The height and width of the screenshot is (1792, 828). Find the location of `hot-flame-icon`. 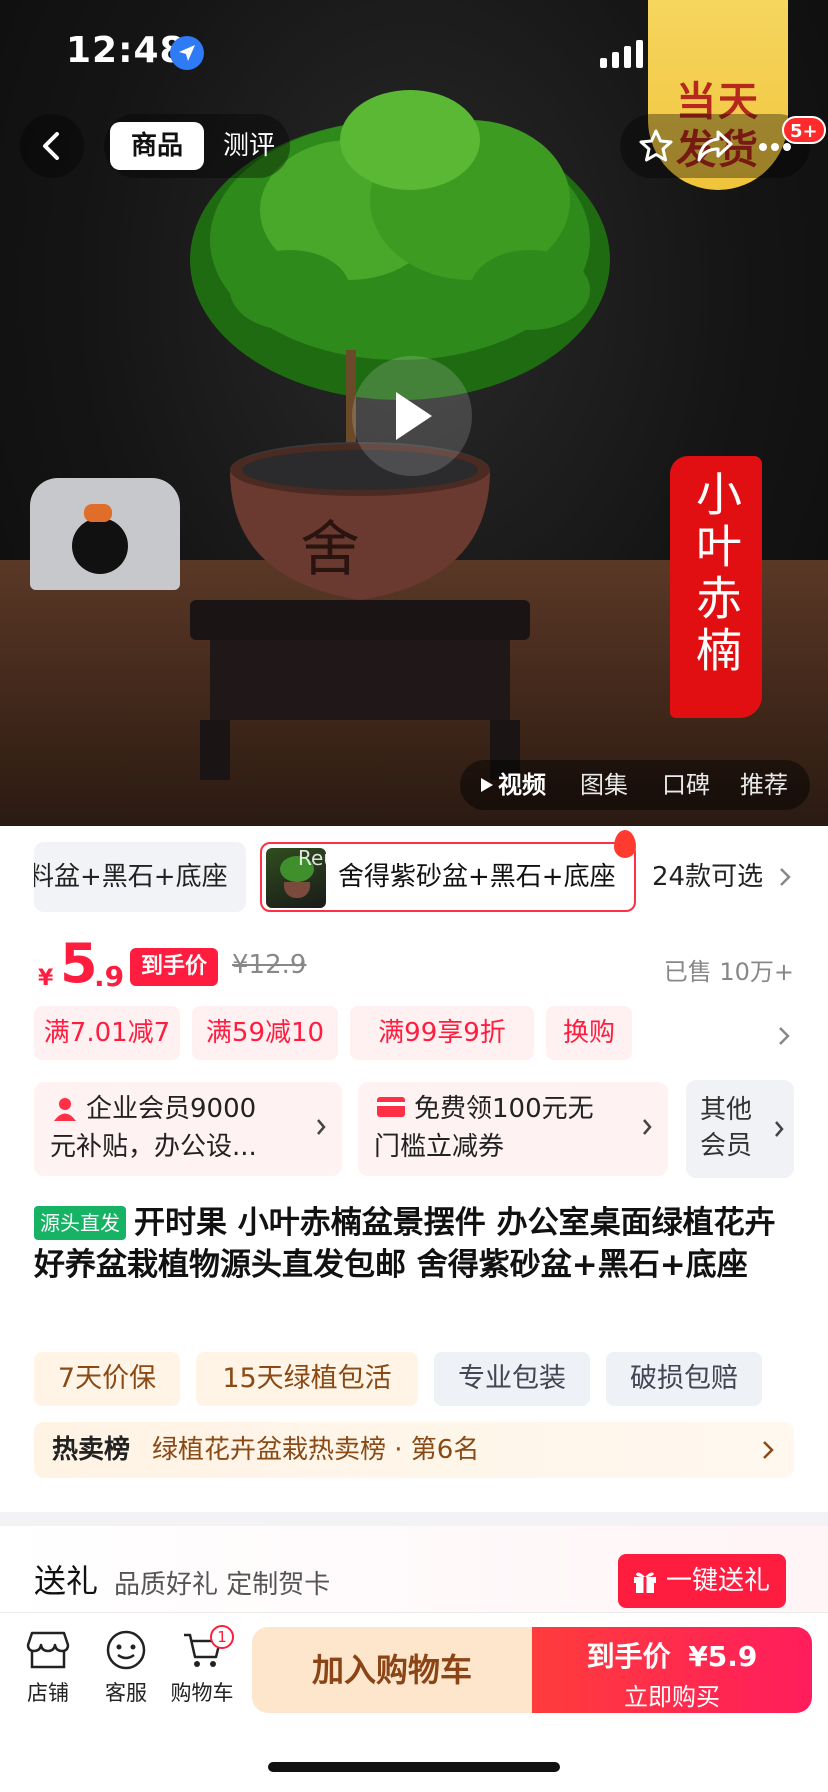

hot-flame-icon is located at coordinates (625, 844).